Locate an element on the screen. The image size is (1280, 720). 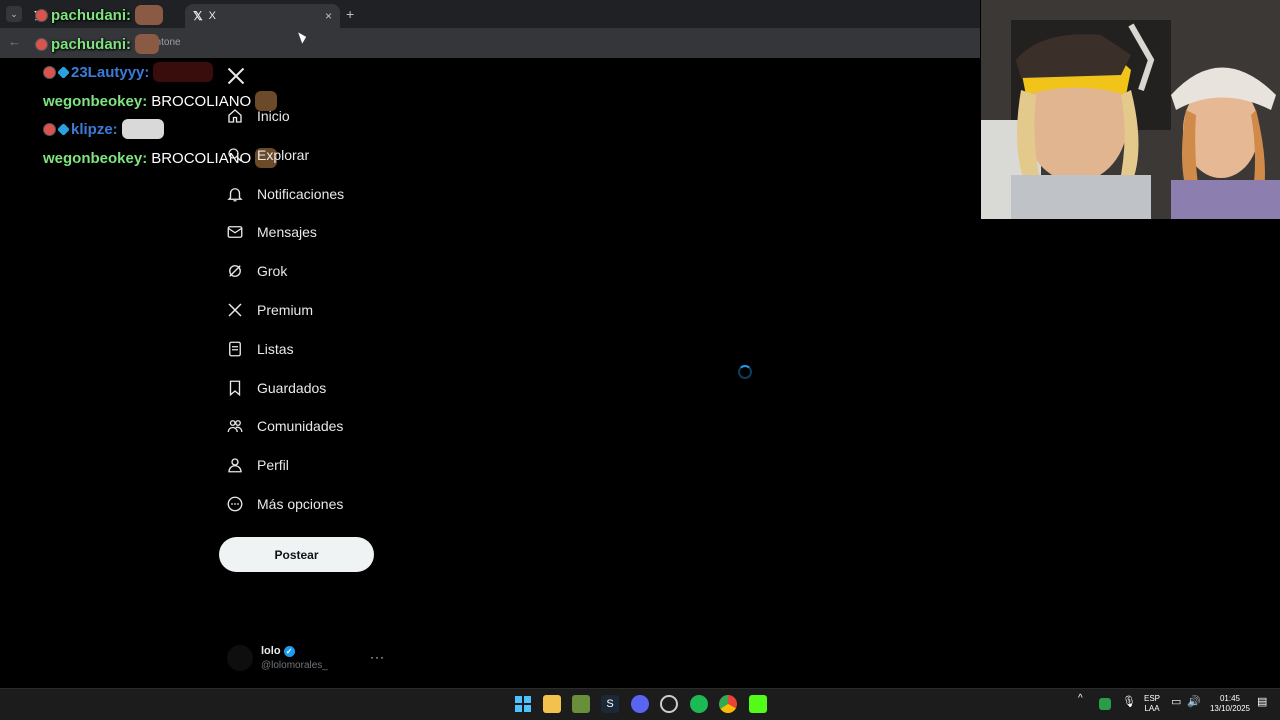
avatar is located at coordinates (240, 658).